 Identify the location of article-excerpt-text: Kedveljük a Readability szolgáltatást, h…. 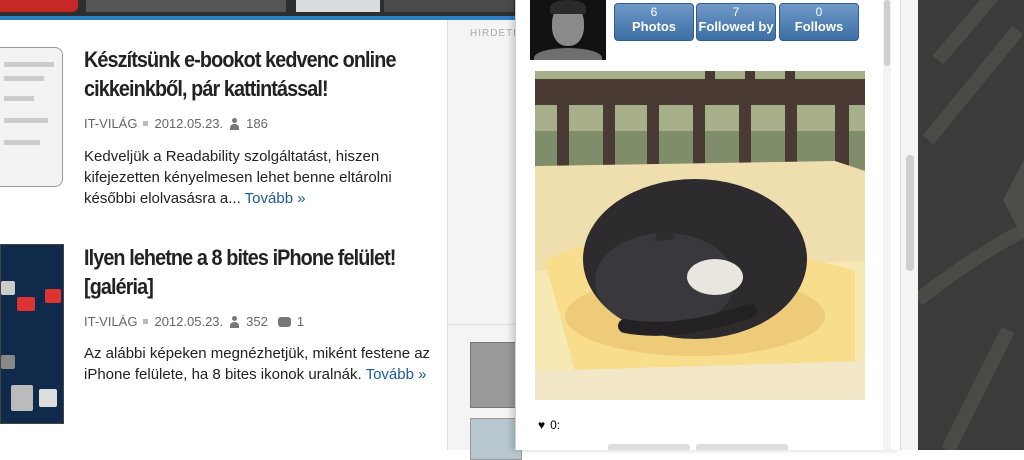
(238, 177).